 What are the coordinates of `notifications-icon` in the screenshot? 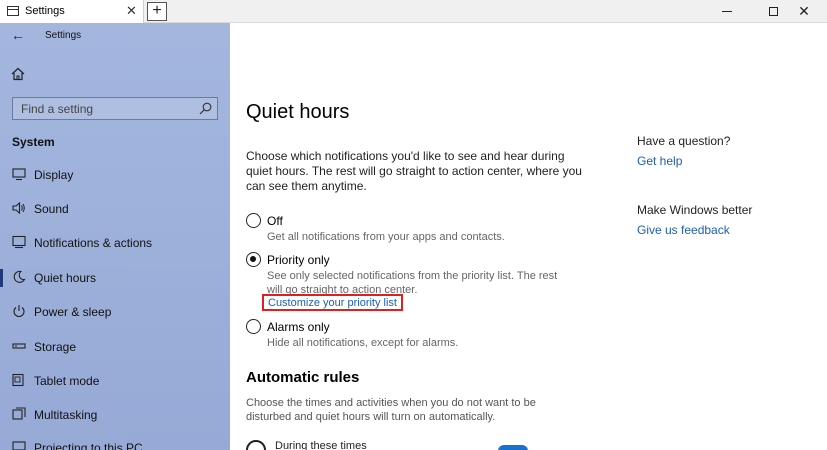 It's located at (19, 242).